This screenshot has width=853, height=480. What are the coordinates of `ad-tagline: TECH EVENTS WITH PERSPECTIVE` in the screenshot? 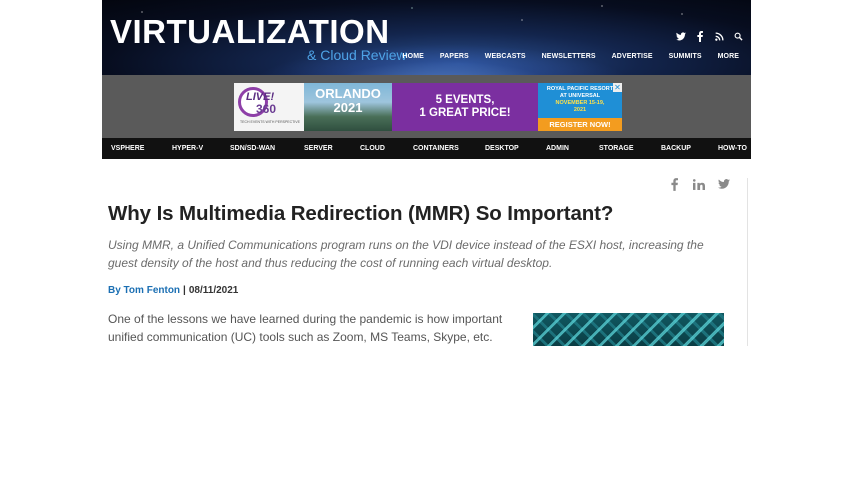 It's located at (270, 122).